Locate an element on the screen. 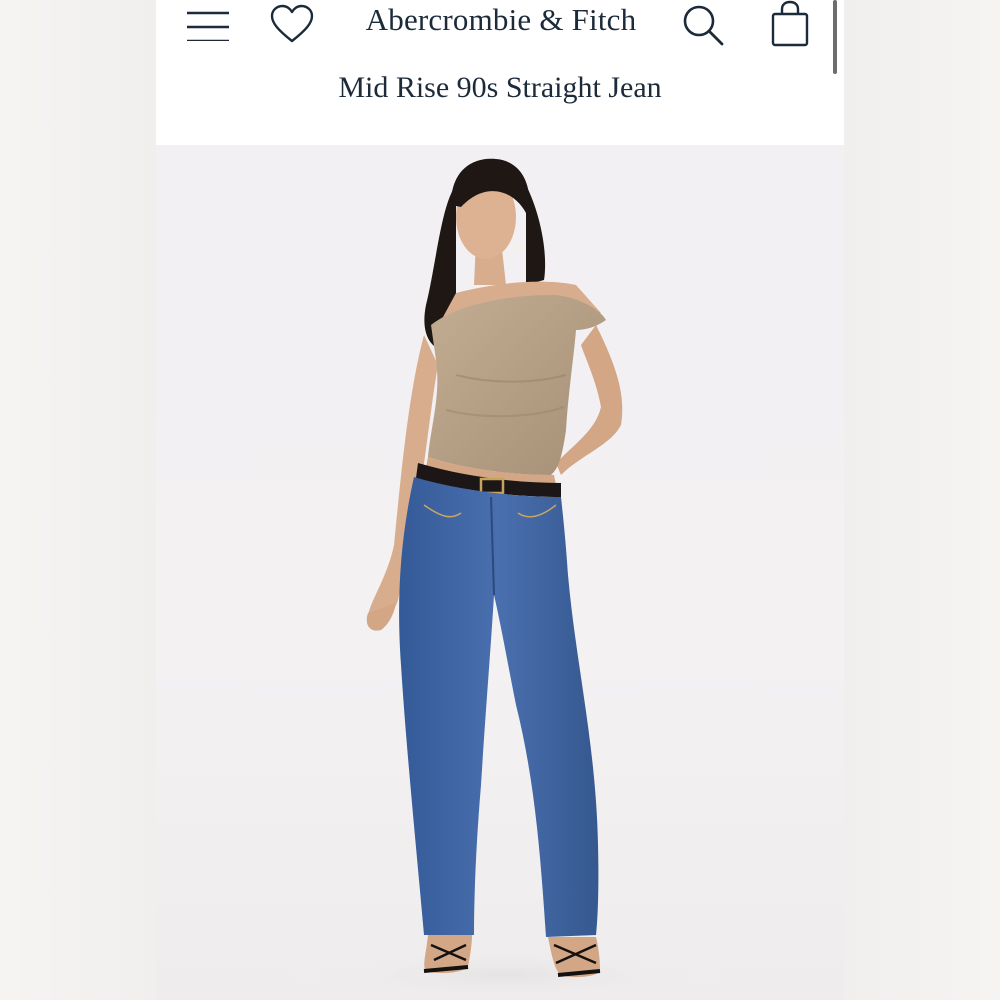 The image size is (1000, 1000). shopping-bag-icon is located at coordinates (790, 23).